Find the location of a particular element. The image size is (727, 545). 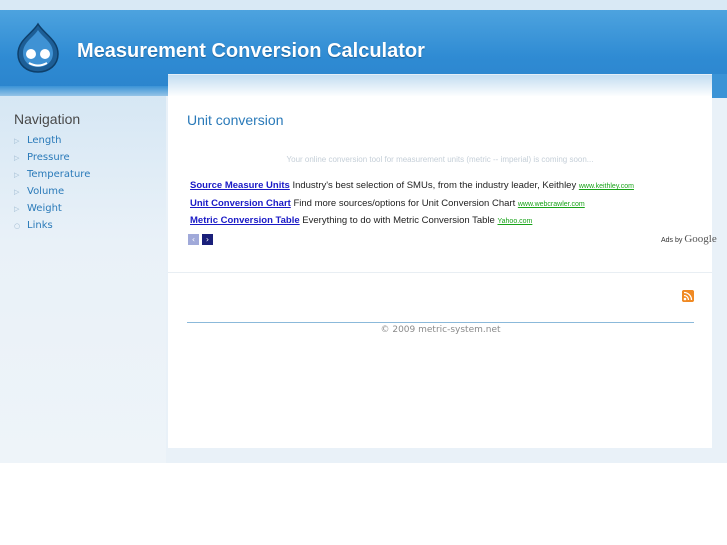

ad-url: www.webcrawler.com is located at coordinates (551, 204).